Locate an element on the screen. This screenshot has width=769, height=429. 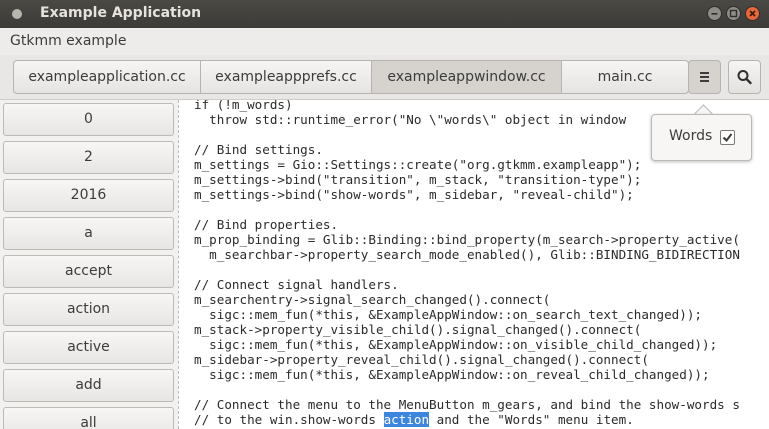
word-button: add is located at coordinates (88, 385).